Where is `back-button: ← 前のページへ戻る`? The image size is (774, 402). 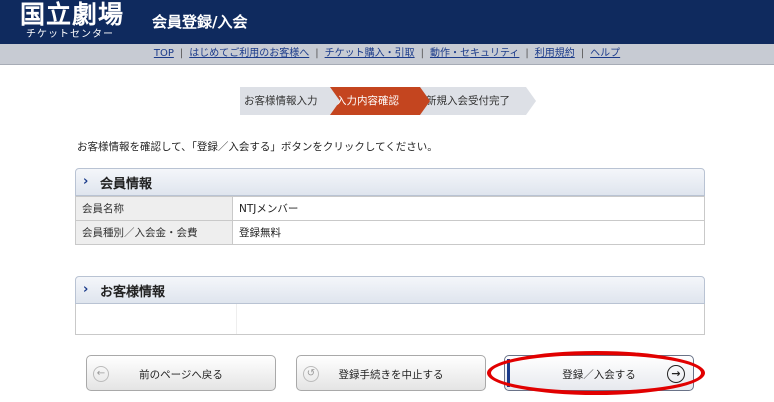 back-button: ← 前のページへ戻る is located at coordinates (181, 373).